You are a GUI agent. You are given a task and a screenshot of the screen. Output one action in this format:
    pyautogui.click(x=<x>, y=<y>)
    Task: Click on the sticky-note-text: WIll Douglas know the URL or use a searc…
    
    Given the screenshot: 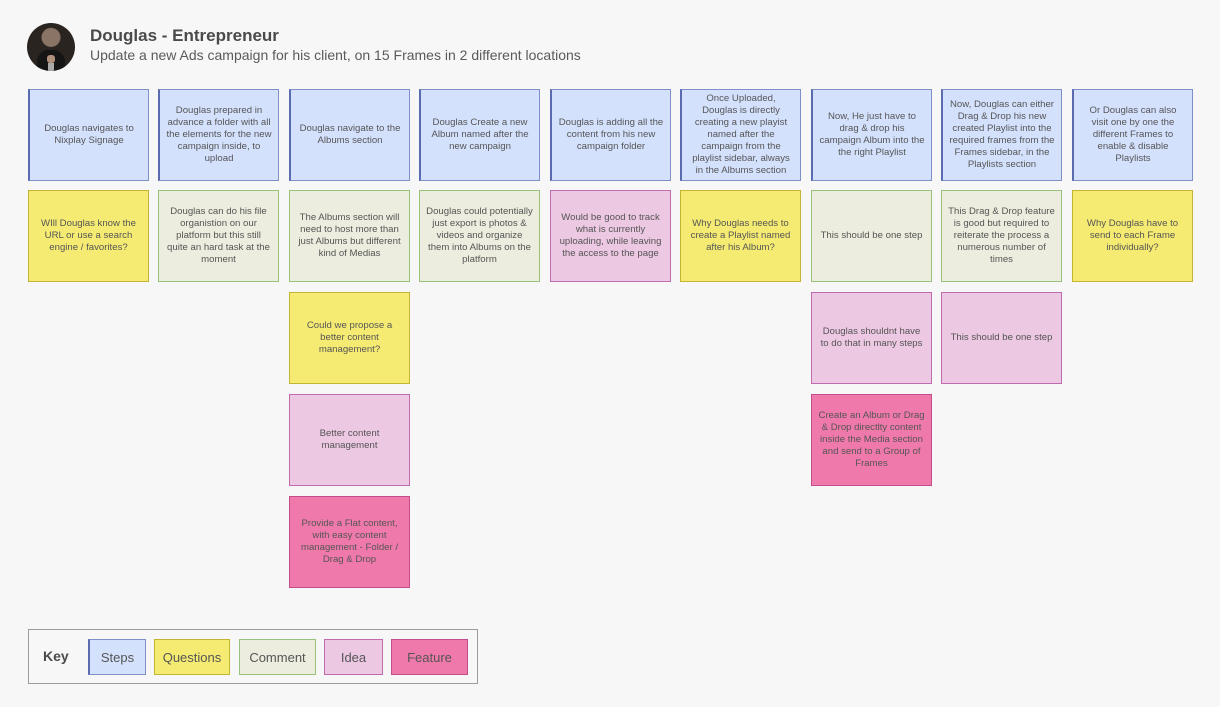 What is the action you would take?
    pyautogui.click(x=88, y=235)
    